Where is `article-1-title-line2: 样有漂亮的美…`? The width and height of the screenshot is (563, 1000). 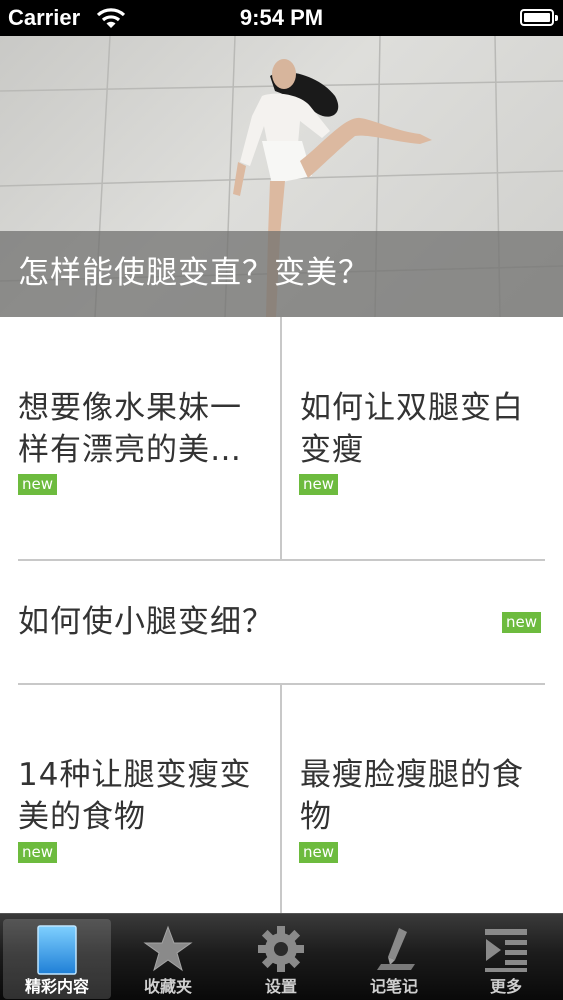
article-1-title-line2: 样有漂亮的美… is located at coordinates (130, 450).